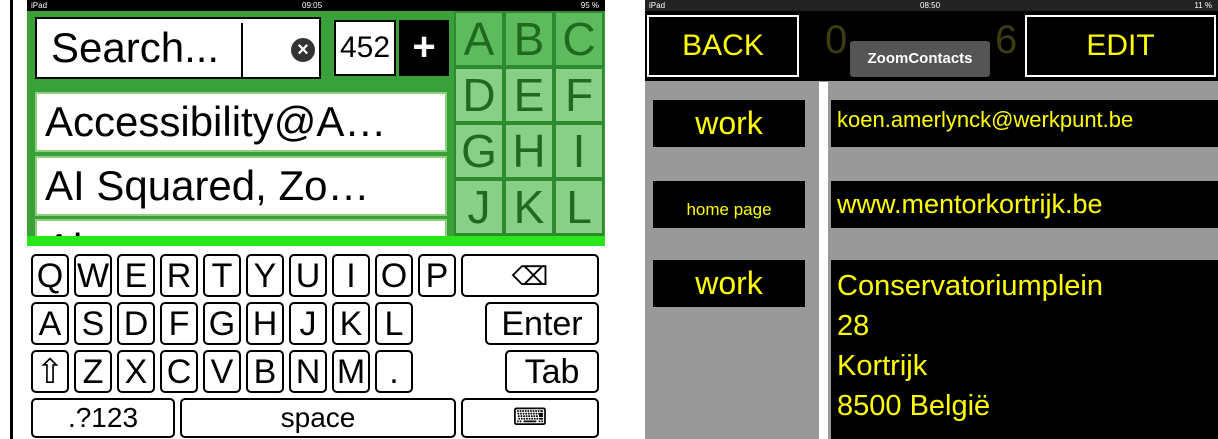  What do you see at coordinates (579, 207) in the screenshot?
I see `index-letter-l: L` at bounding box center [579, 207].